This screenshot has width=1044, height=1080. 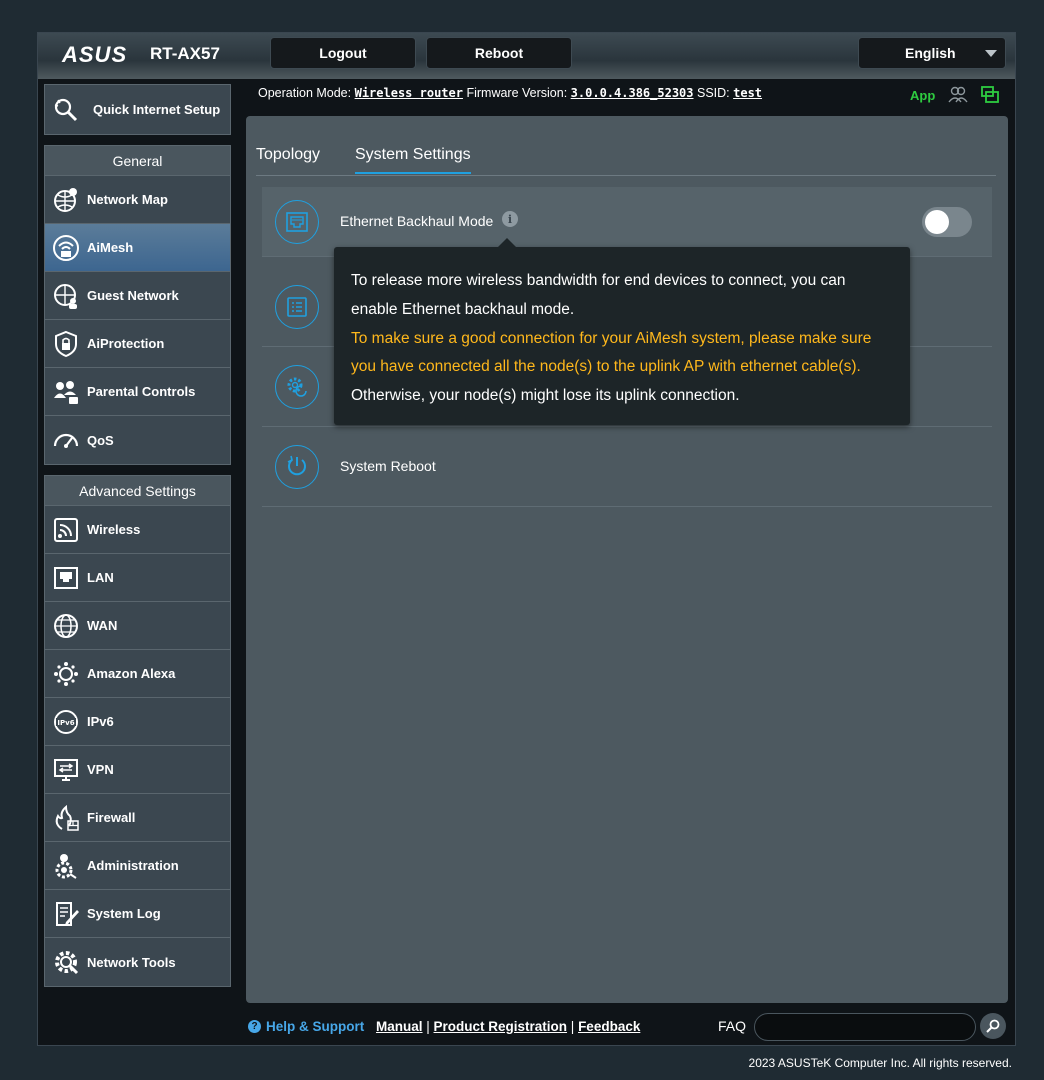 What do you see at coordinates (417, 221) in the screenshot?
I see `ethernet-backhaul-label: Ethernet Backhaul Mode` at bounding box center [417, 221].